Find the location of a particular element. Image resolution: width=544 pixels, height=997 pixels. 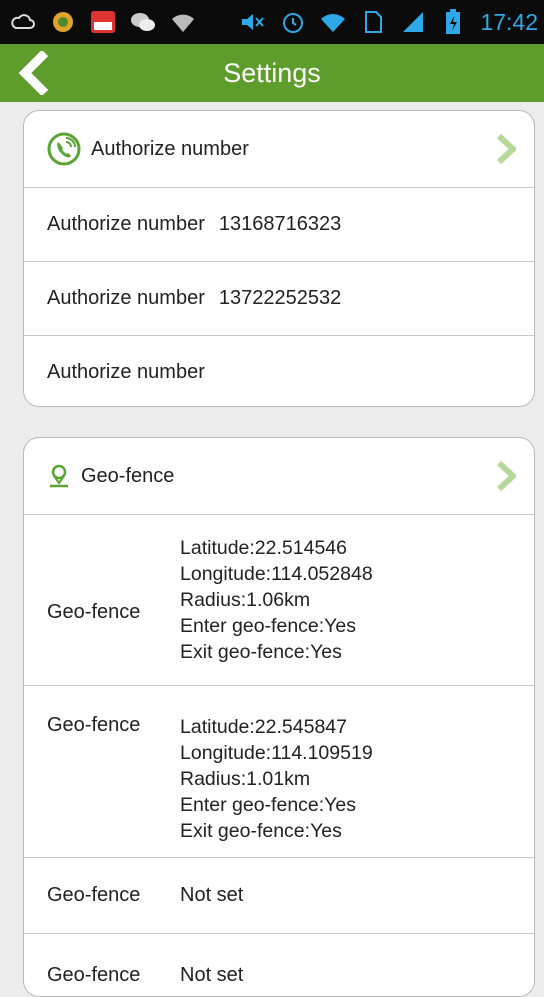

back-chevron-icon is located at coordinates (33, 73).